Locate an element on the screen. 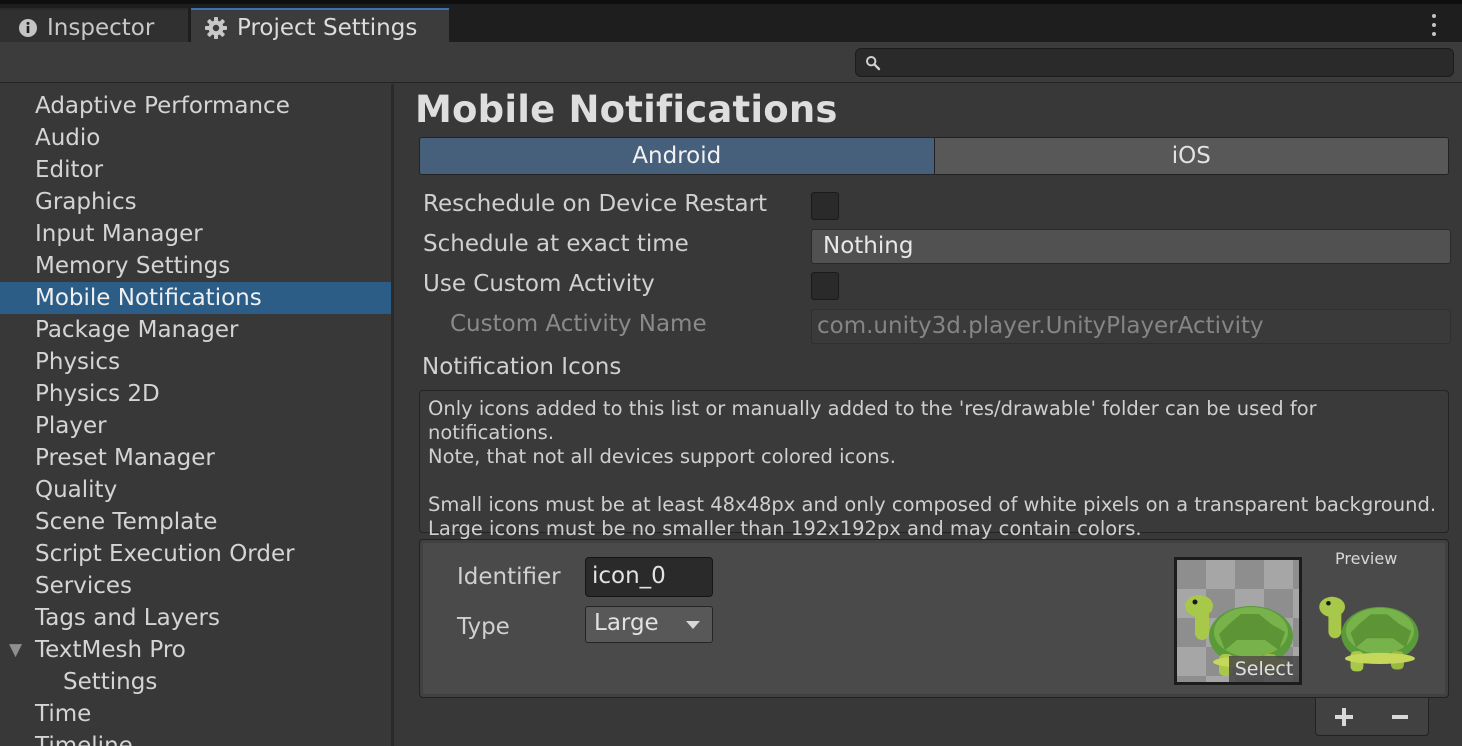  sidebar-item-mobile-notifications: Mobile Notifications is located at coordinates (195, 298).